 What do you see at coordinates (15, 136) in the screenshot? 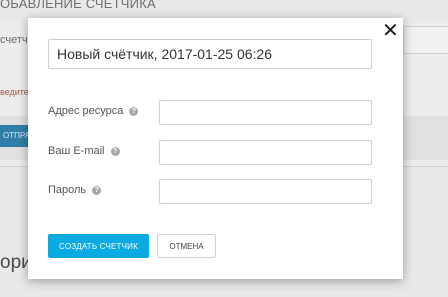
I see `background-send-button: отпра` at bounding box center [15, 136].